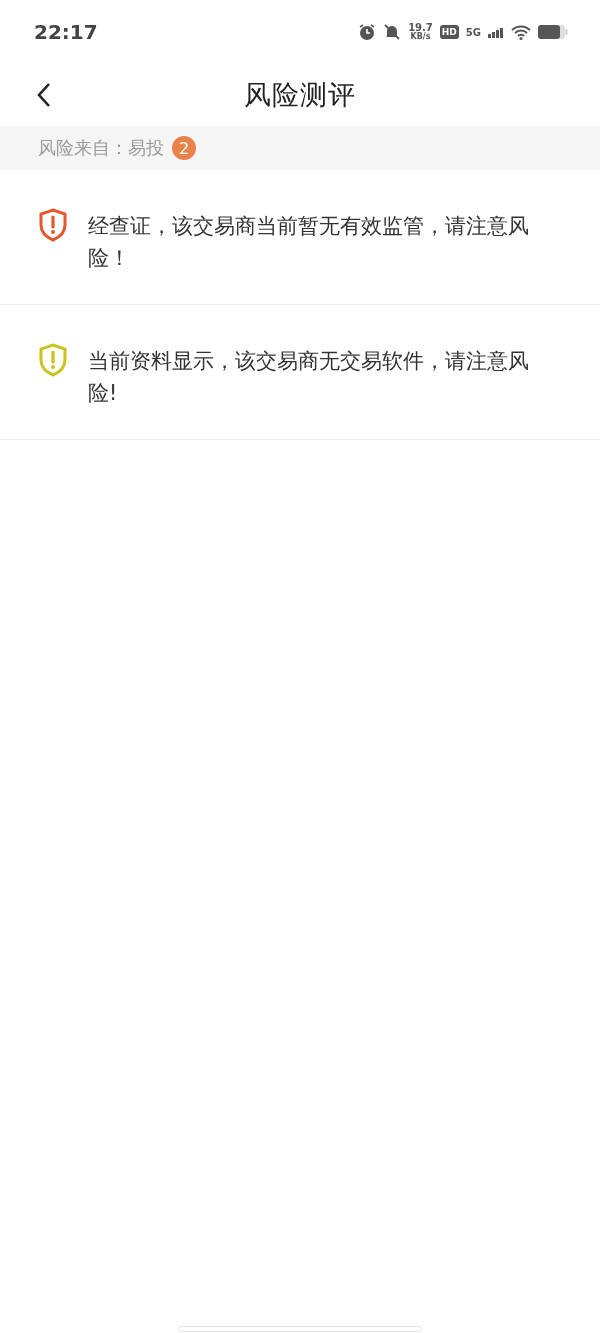  What do you see at coordinates (309, 377) in the screenshot?
I see `risk-message: 当前资料显示，该交易商无交易软件，请注意风险!` at bounding box center [309, 377].